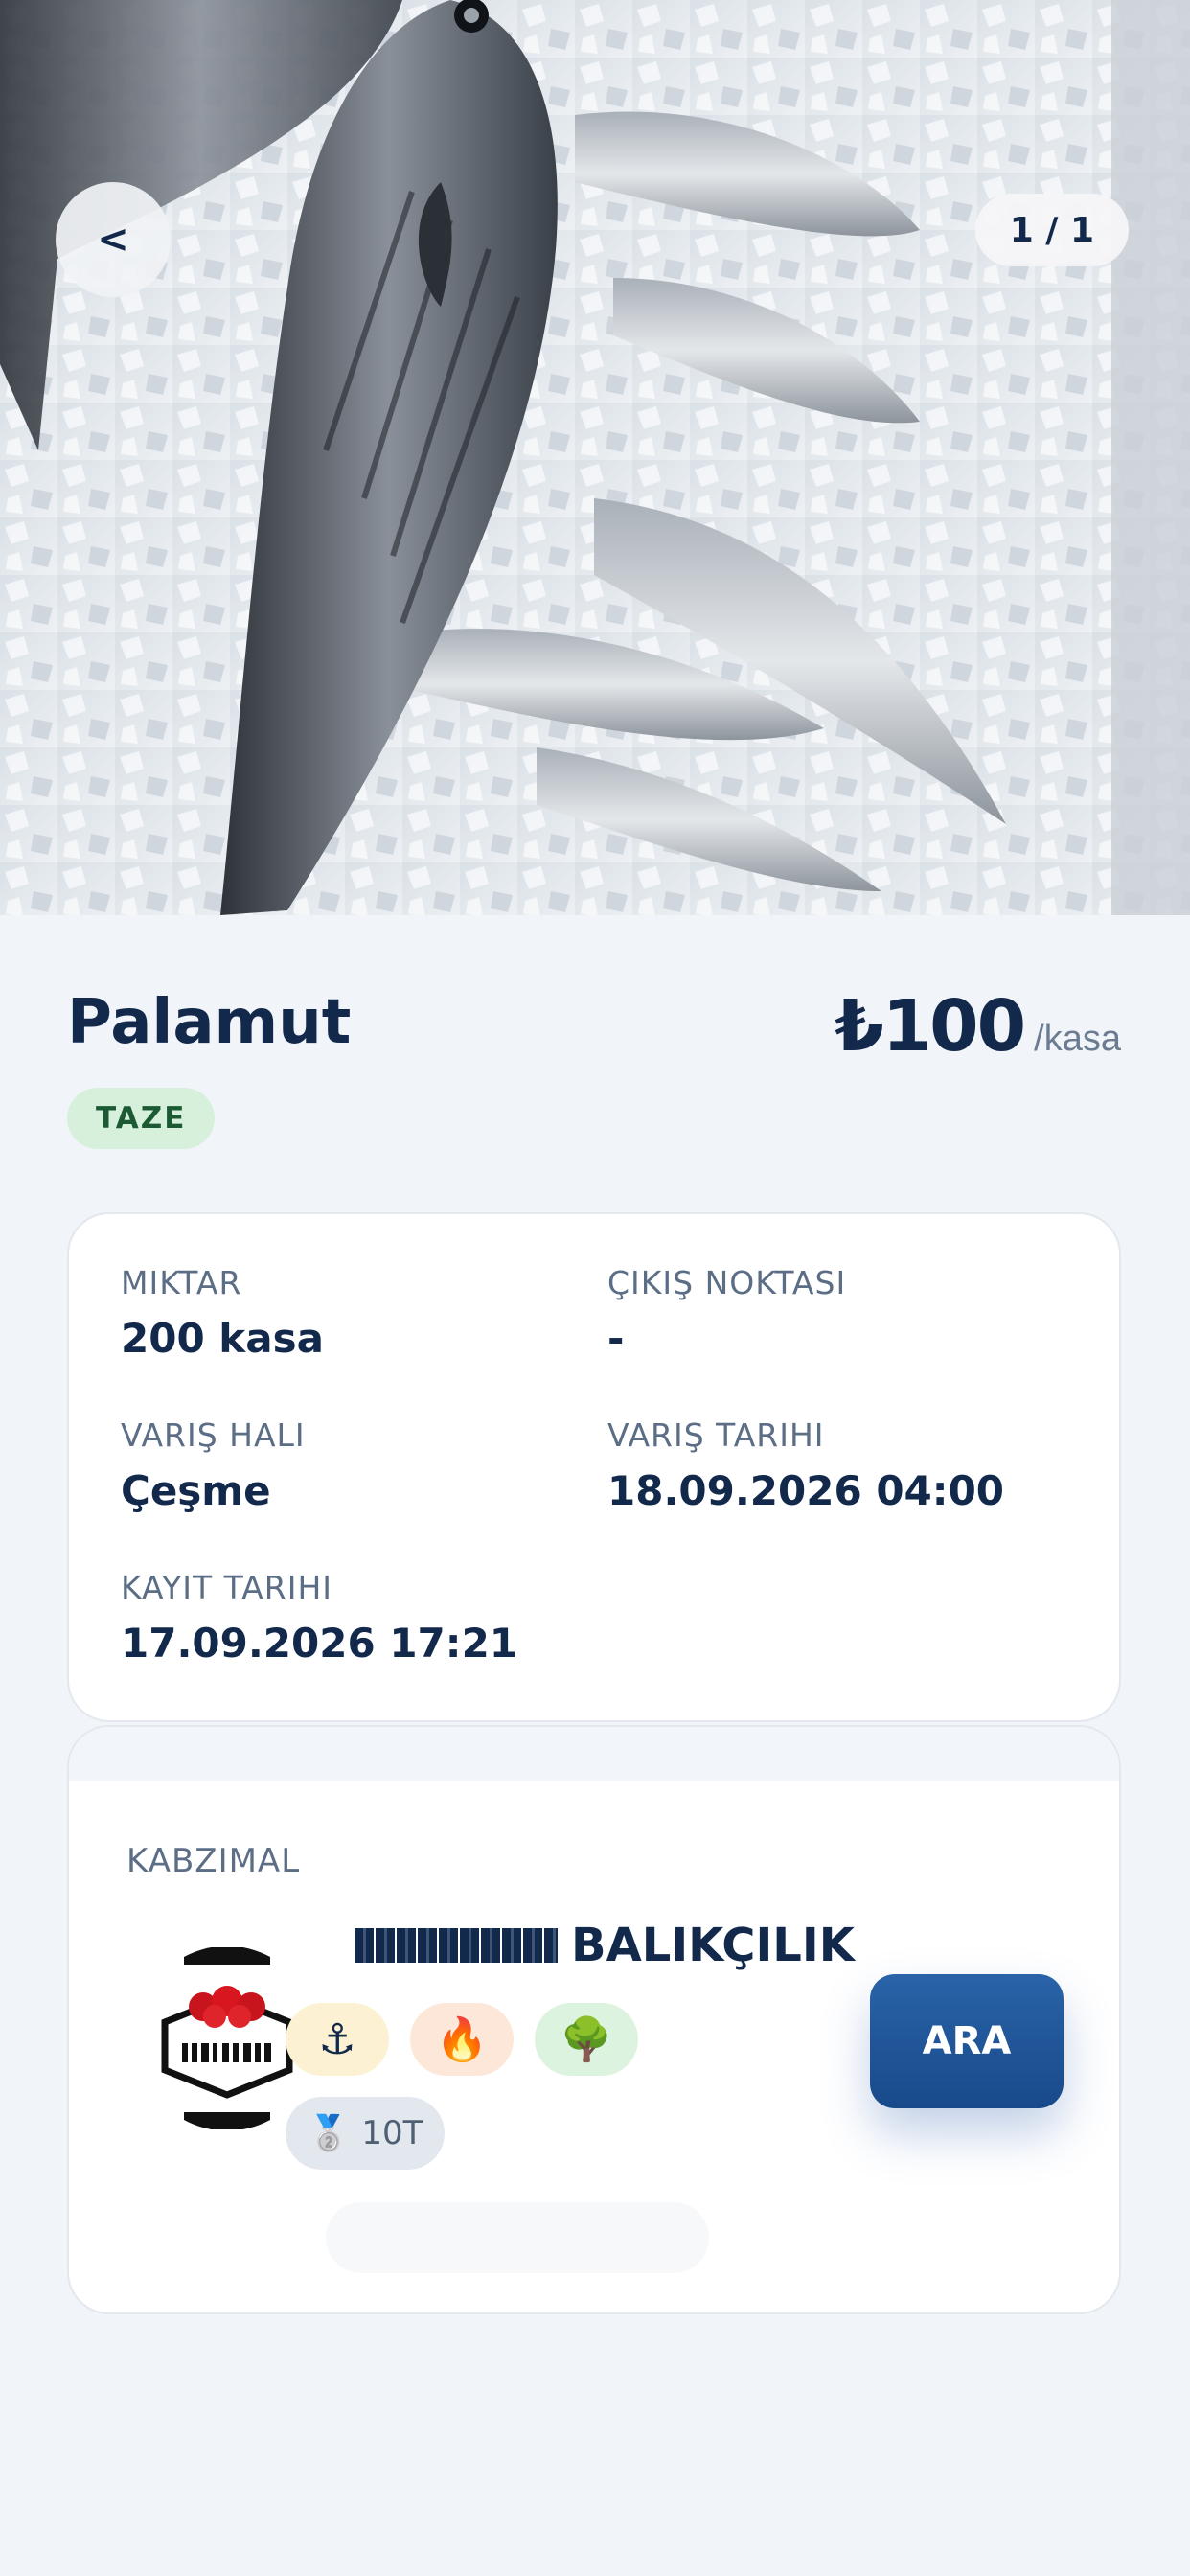  I want to click on back-button: <, so click(114, 239).